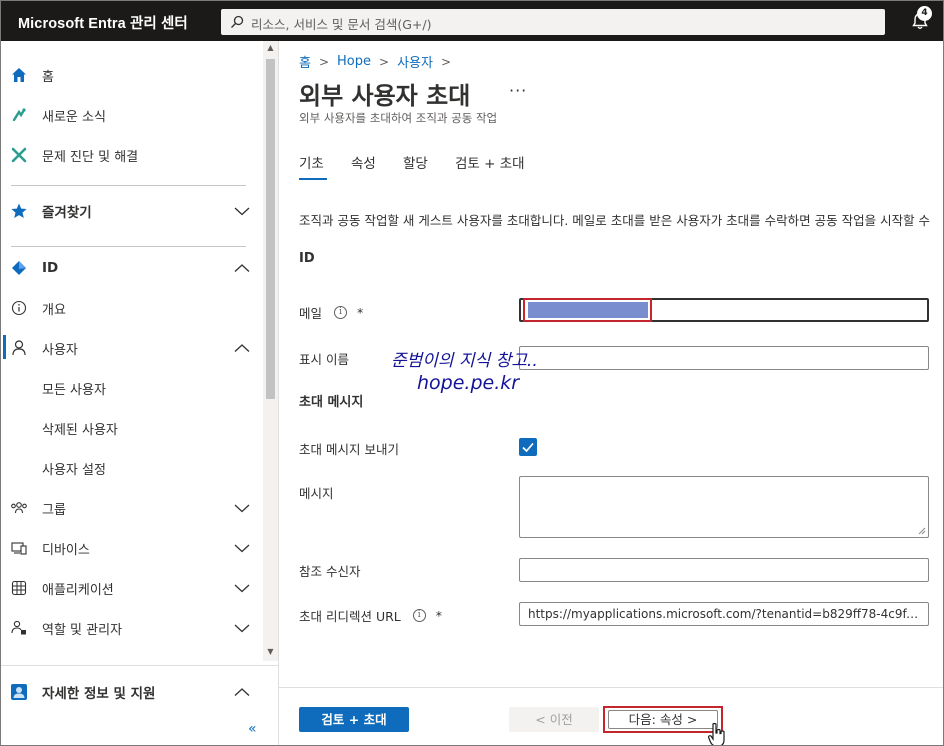 The image size is (944, 746). I want to click on next-properties-button: 다음: 속성 >, so click(663, 719).